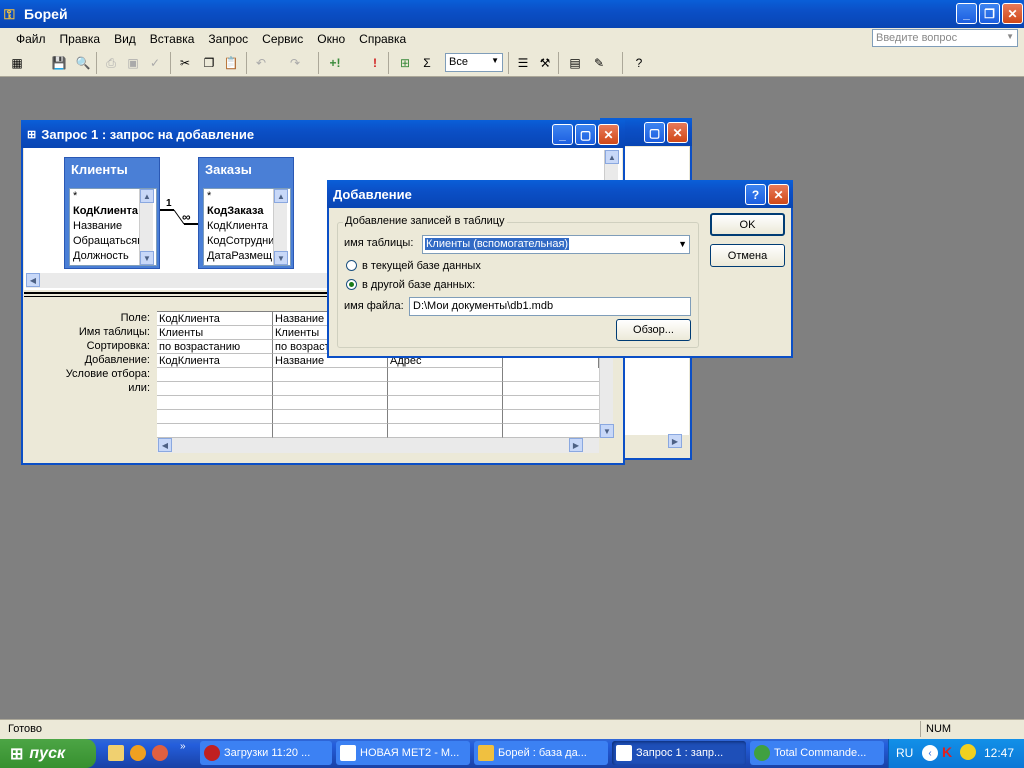 The image size is (1024, 768). What do you see at coordinates (966, 13) in the screenshot?
I see `minimize-button: _` at bounding box center [966, 13].